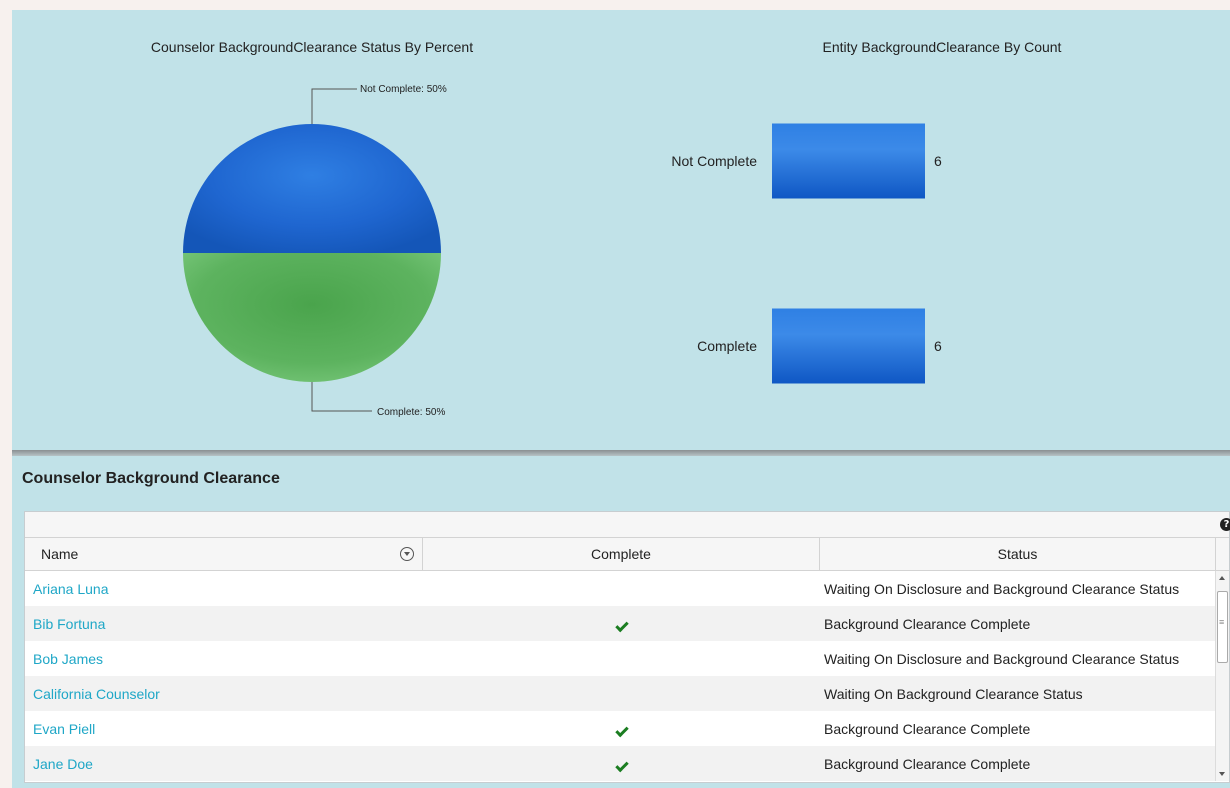 The image size is (1230, 788). What do you see at coordinates (224, 729) in the screenshot?
I see `cell-name: Evan Piell` at bounding box center [224, 729].